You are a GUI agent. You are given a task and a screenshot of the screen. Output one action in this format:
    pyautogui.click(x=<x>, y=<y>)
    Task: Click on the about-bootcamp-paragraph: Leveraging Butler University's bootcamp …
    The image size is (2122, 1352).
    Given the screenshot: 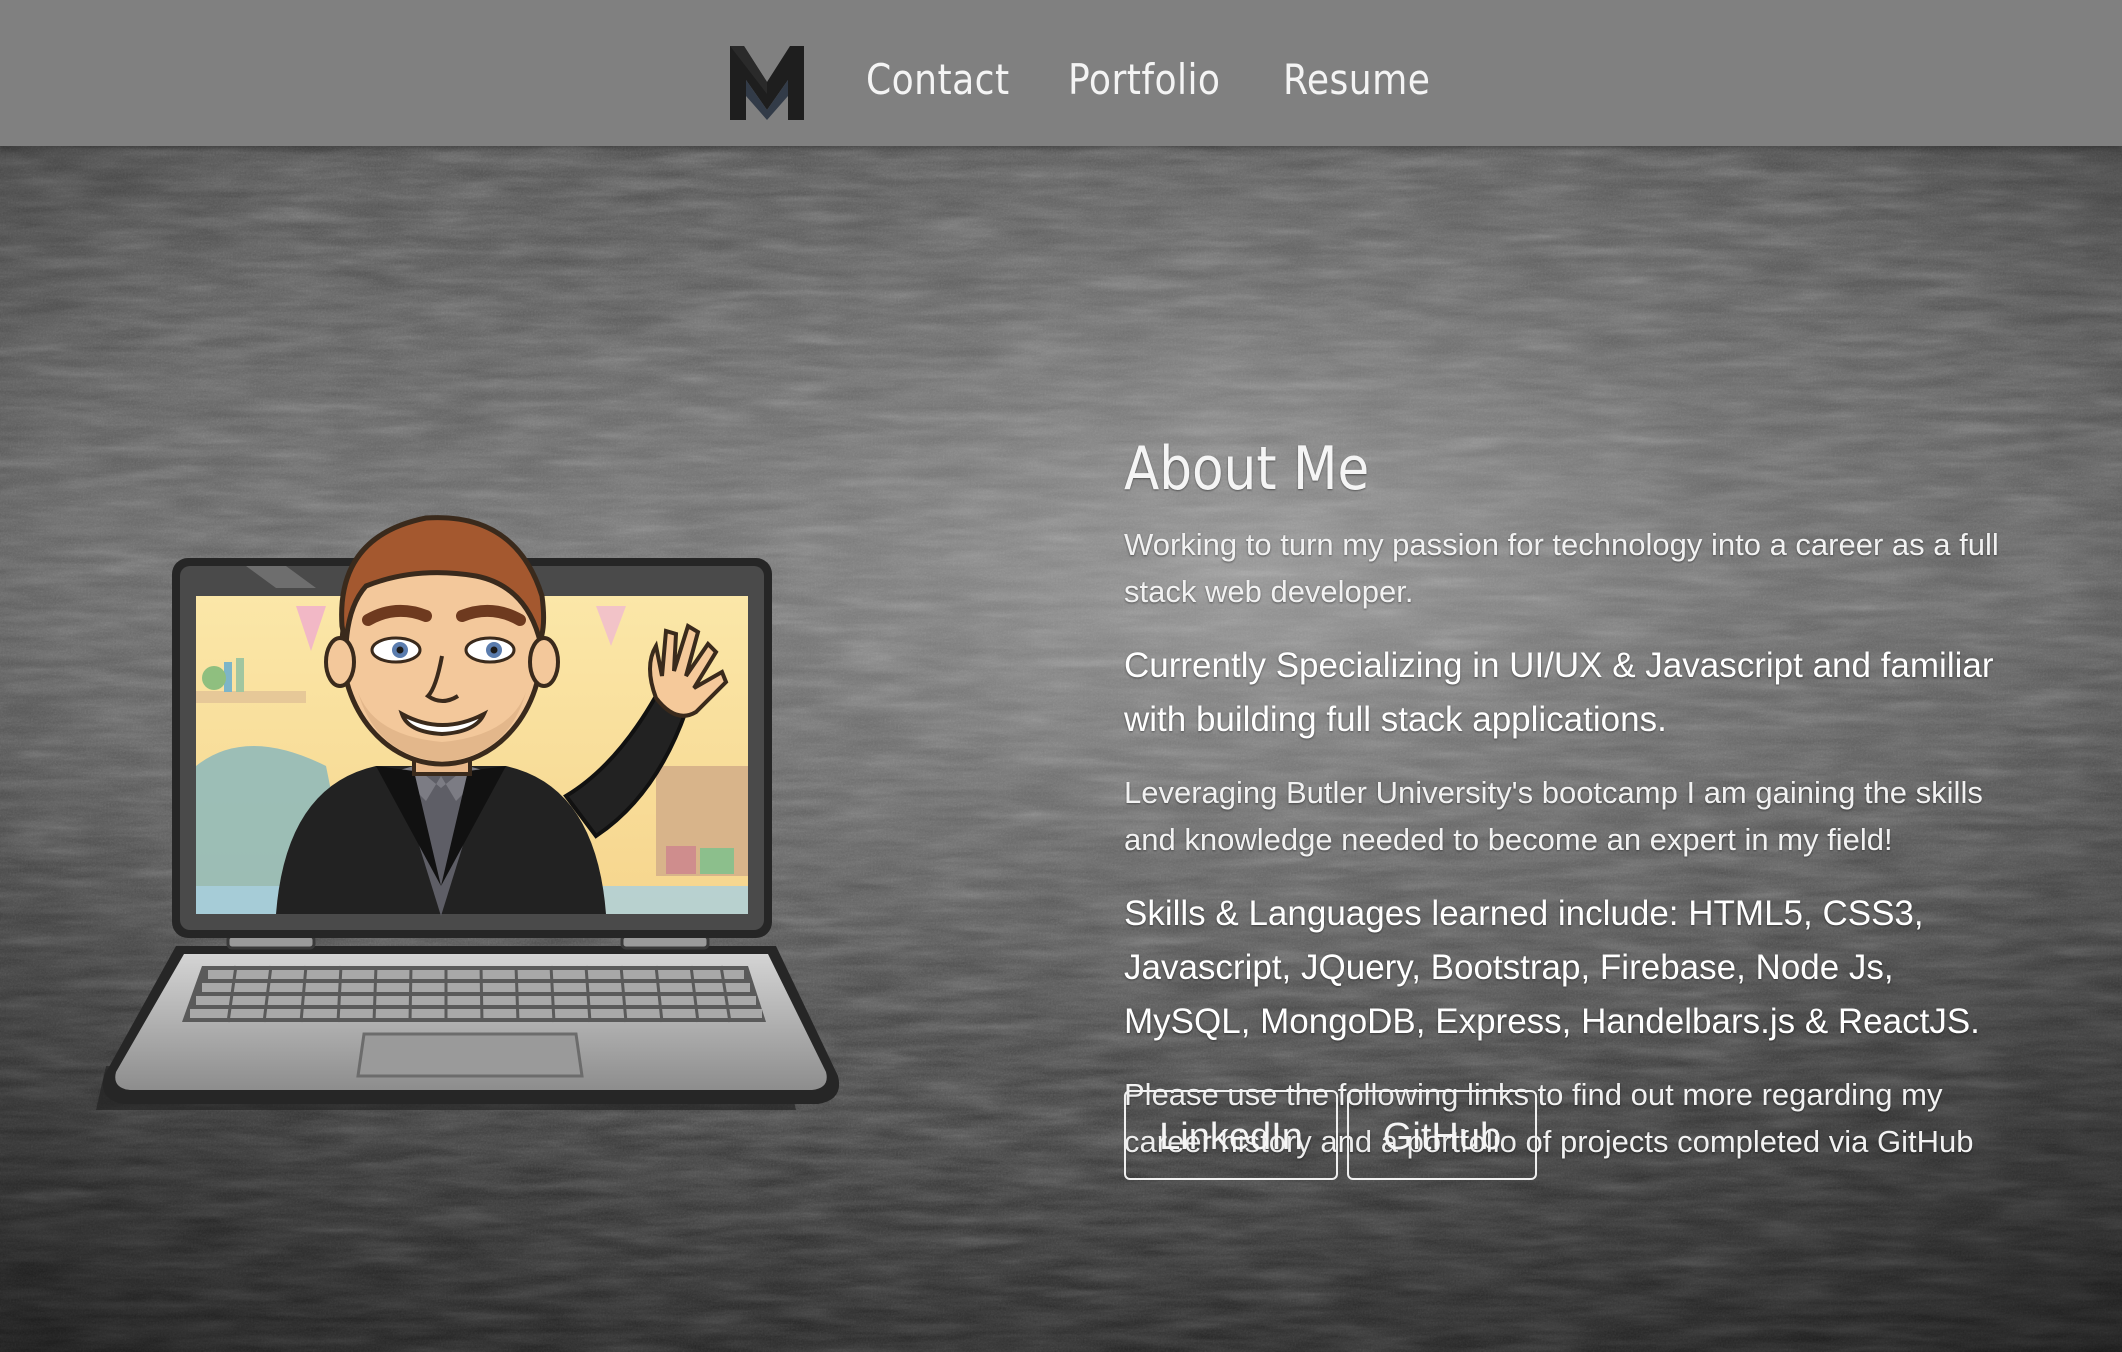 What is the action you would take?
    pyautogui.click(x=1553, y=816)
    